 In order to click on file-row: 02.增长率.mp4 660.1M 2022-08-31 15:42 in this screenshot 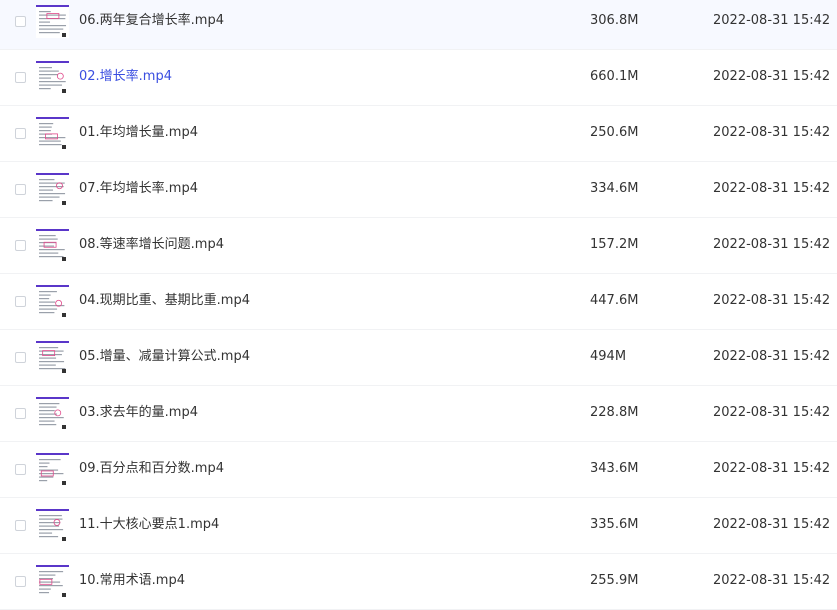, I will do `click(418, 78)`.